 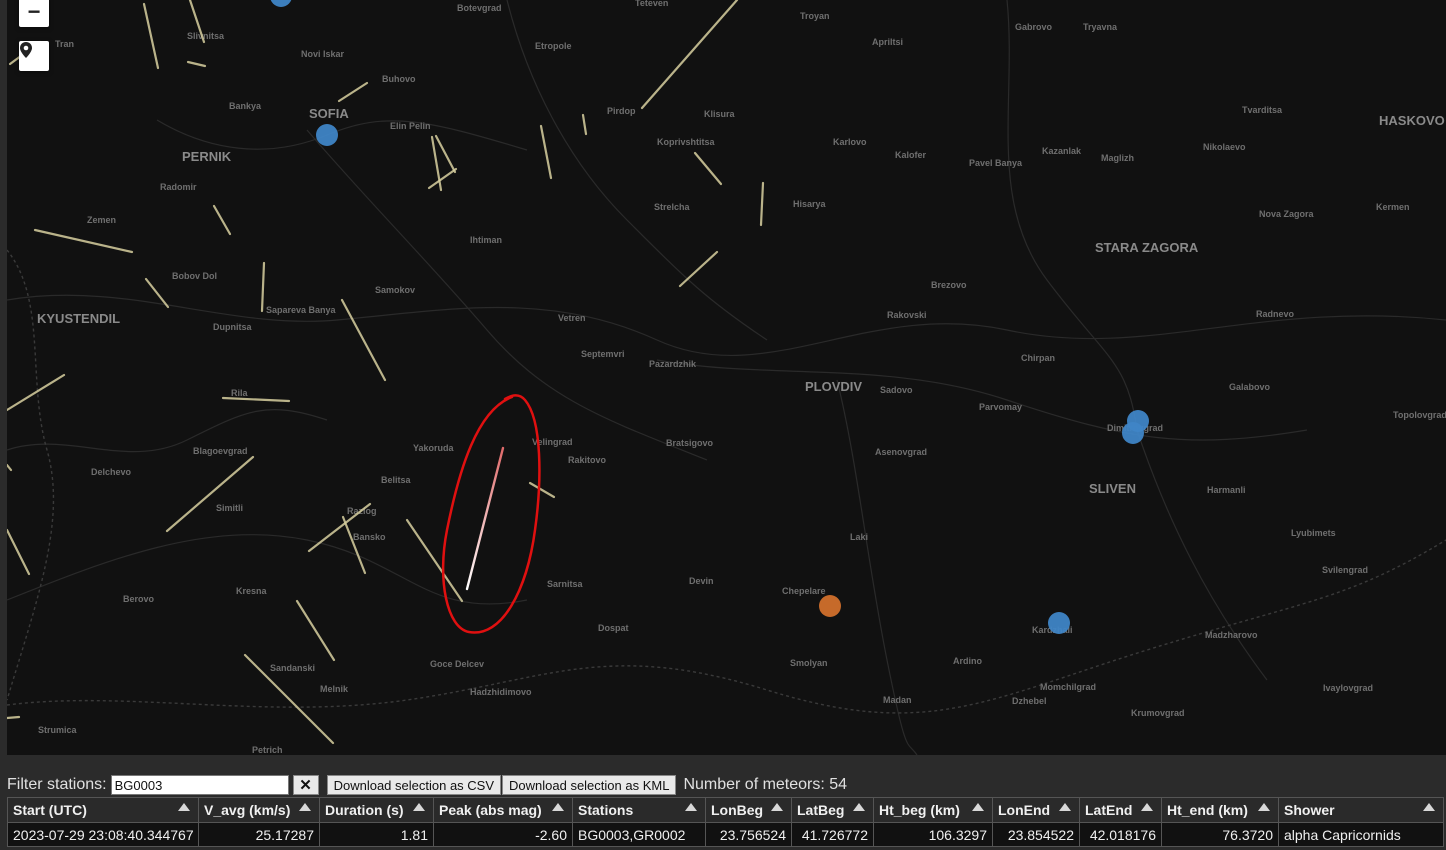 What do you see at coordinates (589, 785) in the screenshot?
I see `download-kml-button: Download selection as KML` at bounding box center [589, 785].